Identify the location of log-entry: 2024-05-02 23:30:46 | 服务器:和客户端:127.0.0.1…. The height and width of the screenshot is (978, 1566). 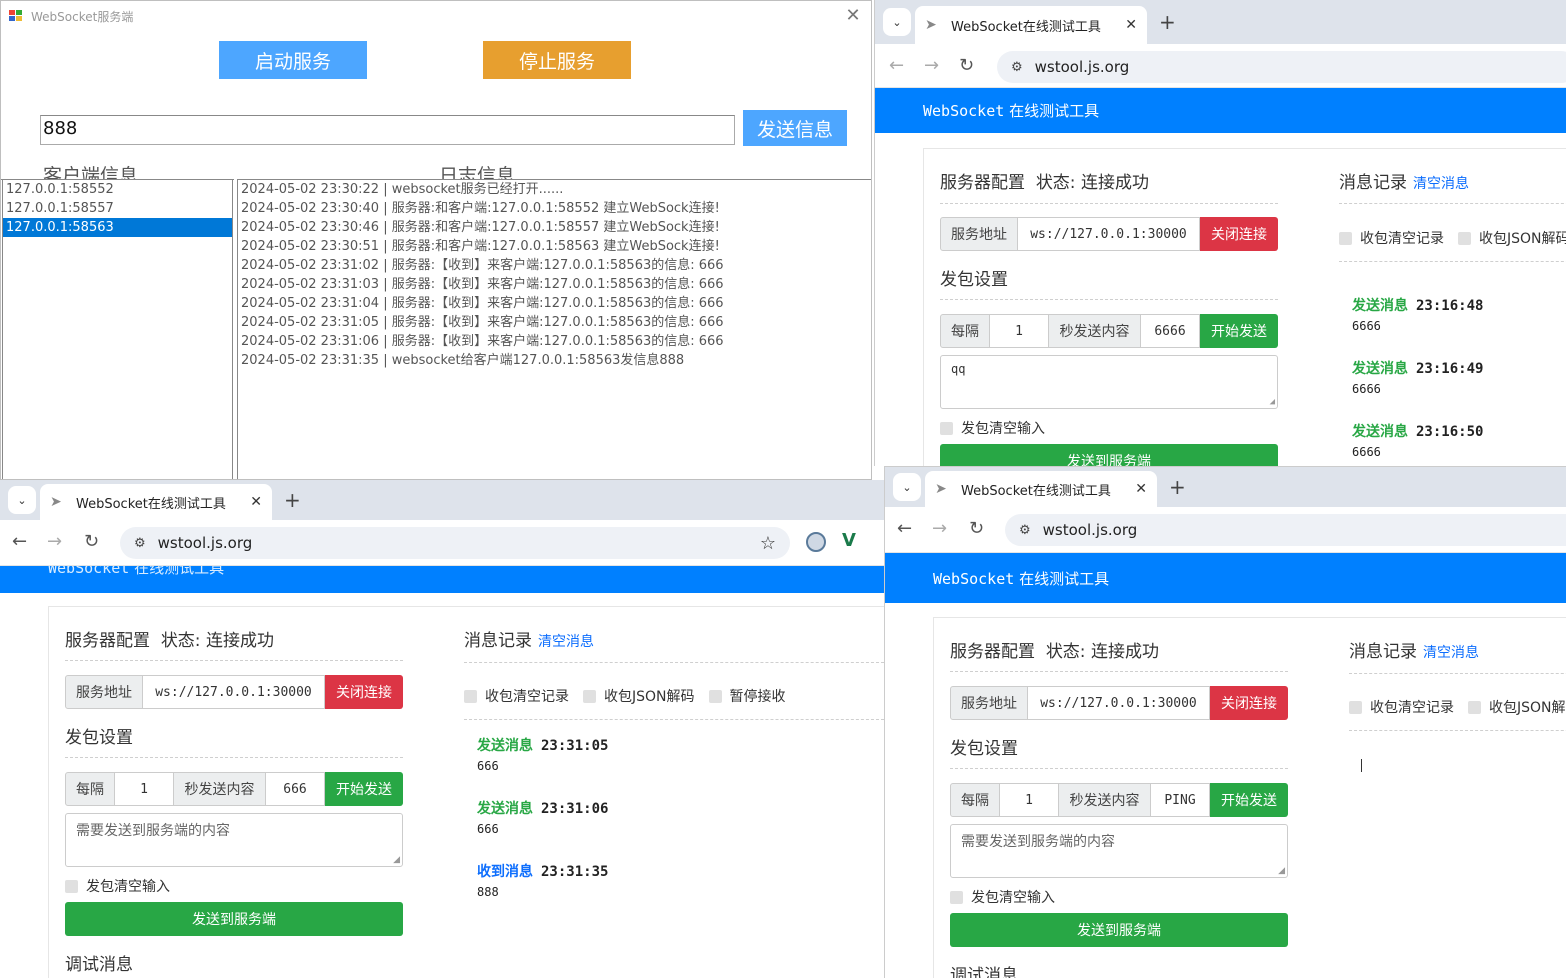
(480, 227).